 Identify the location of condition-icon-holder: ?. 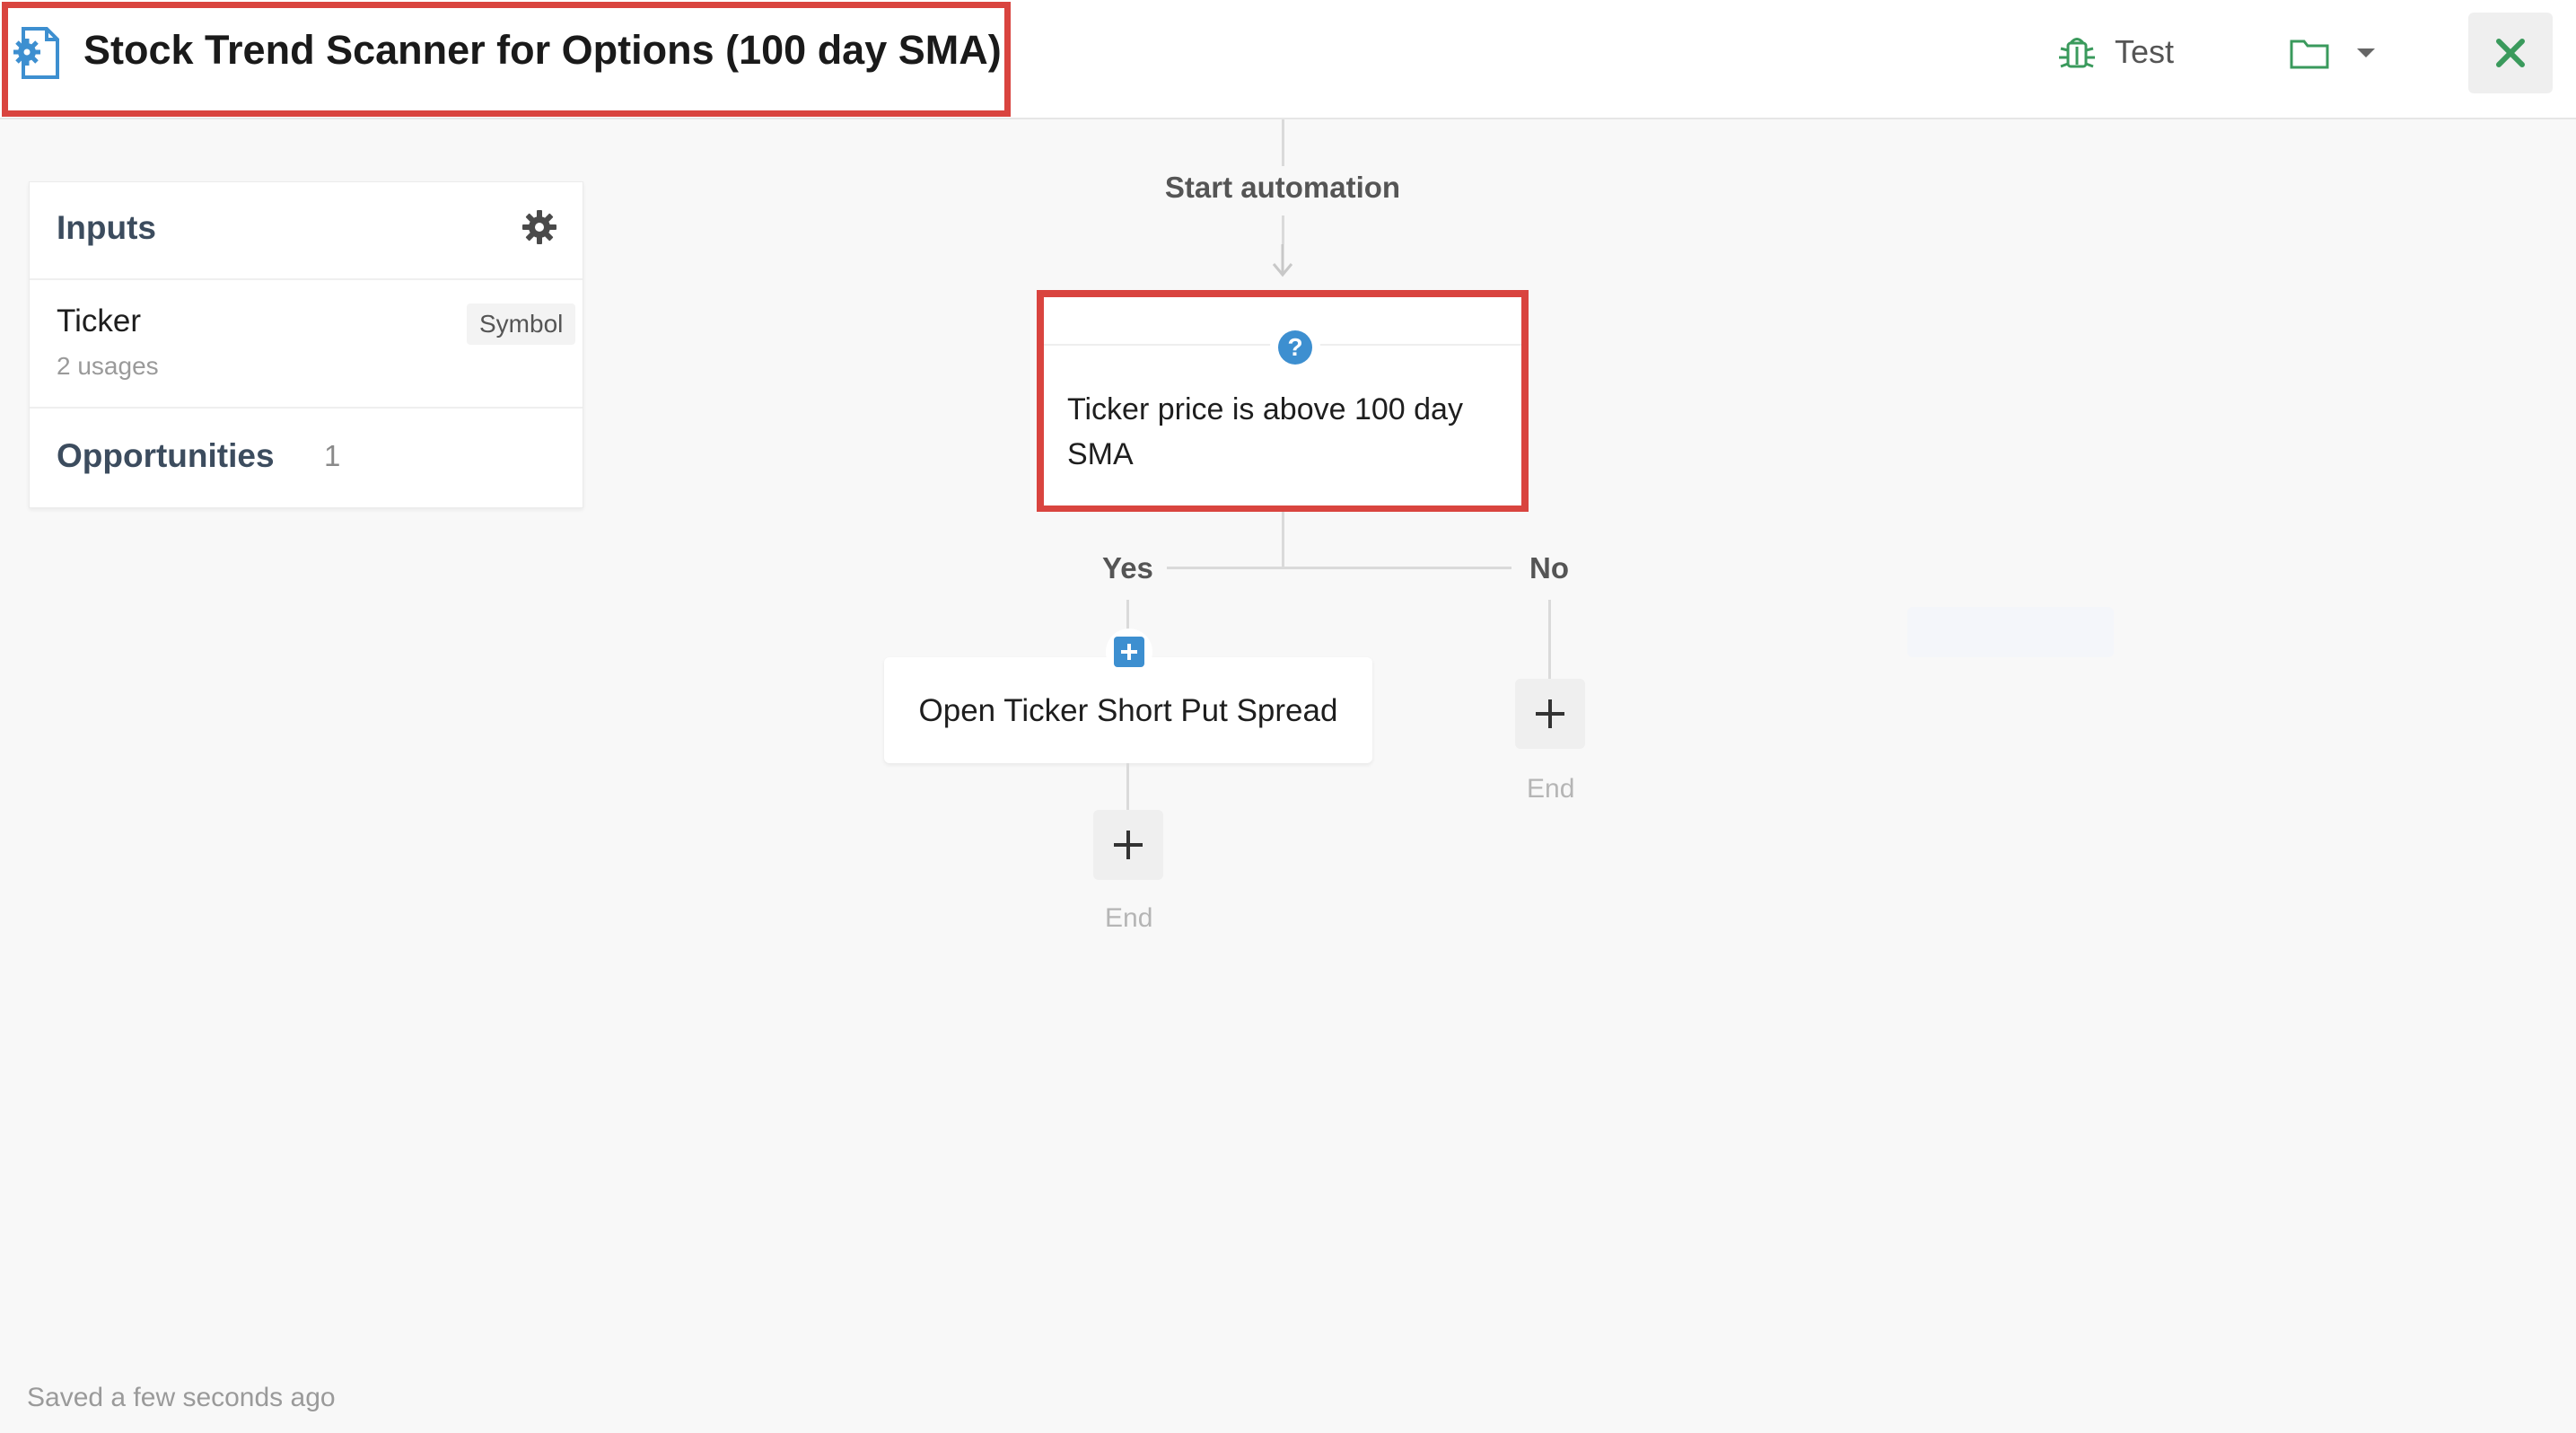
(1295, 347).